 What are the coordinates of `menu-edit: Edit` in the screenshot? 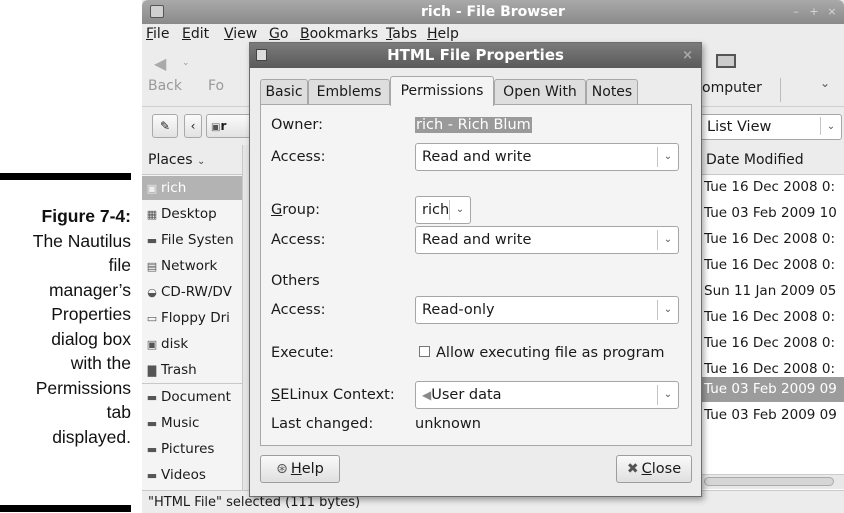 It's located at (195, 34).